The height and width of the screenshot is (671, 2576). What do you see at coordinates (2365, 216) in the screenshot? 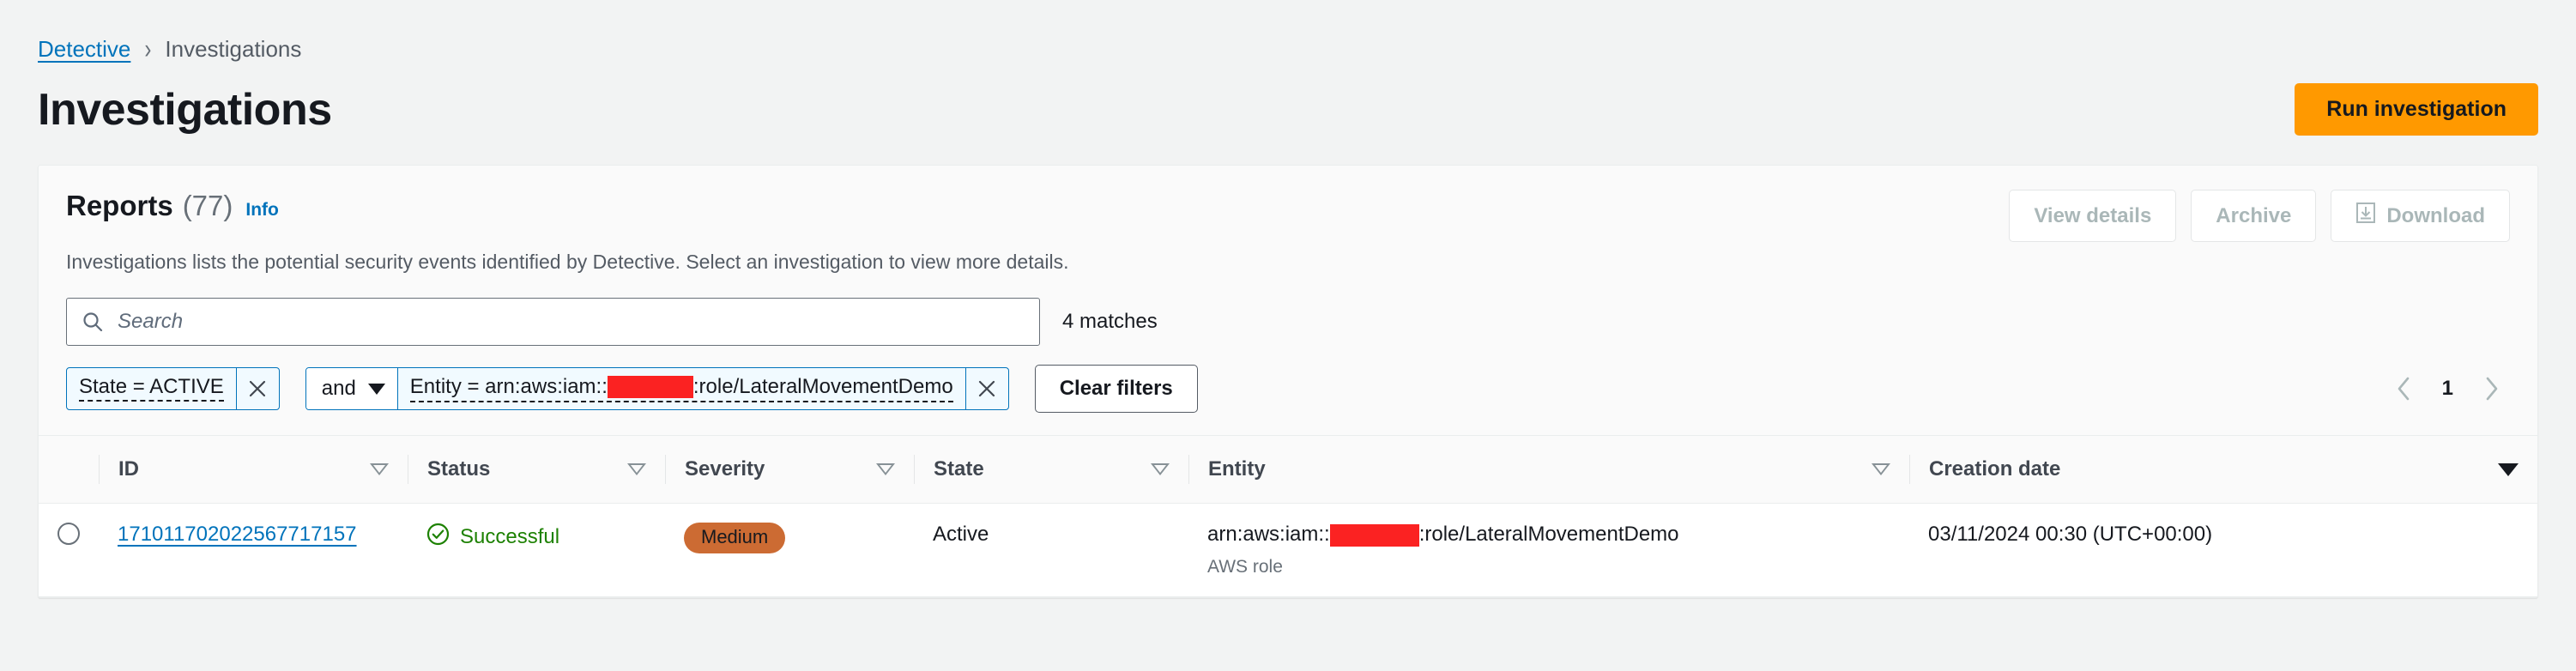
I see `download-icon` at bounding box center [2365, 216].